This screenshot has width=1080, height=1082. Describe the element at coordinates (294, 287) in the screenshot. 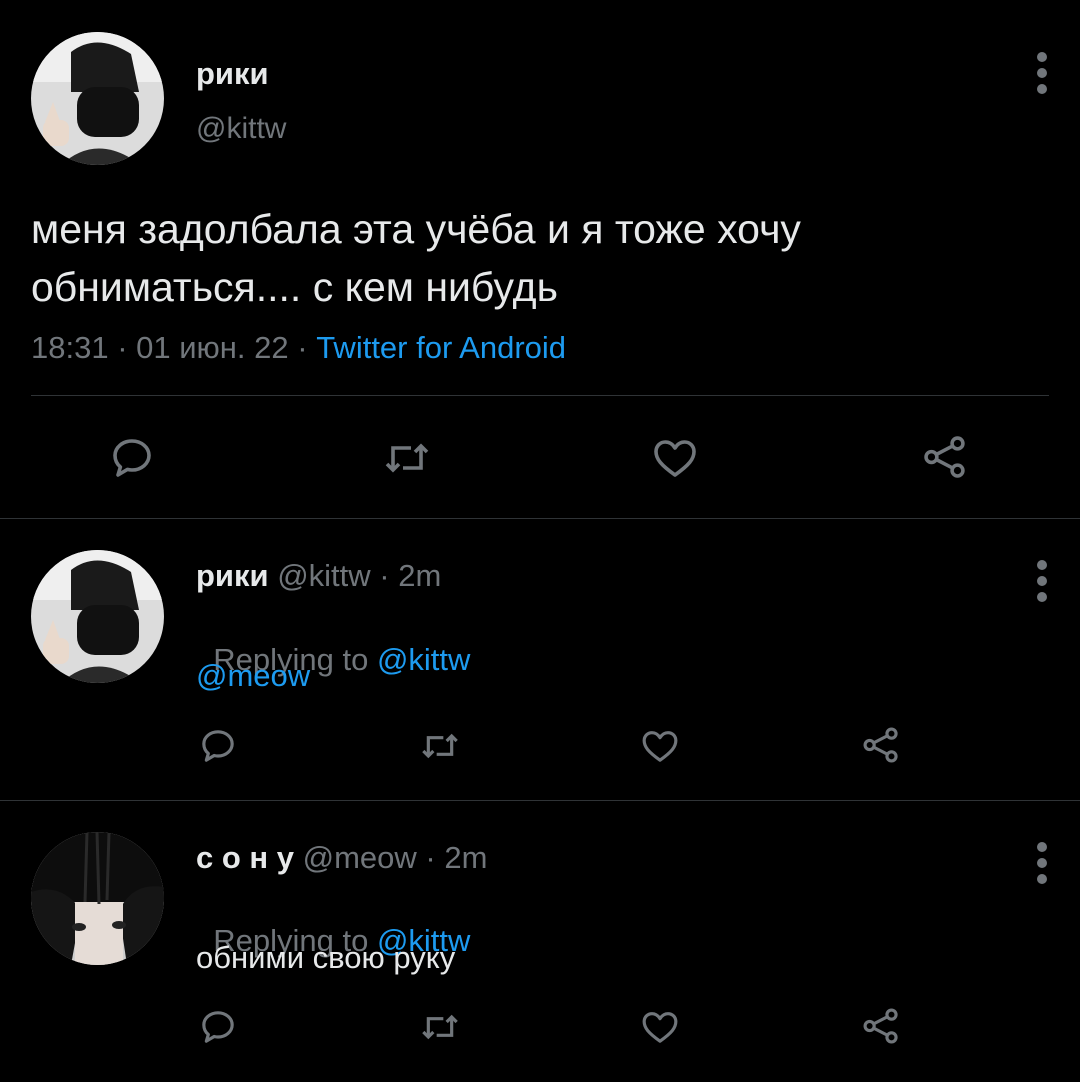

I see `tweet-text-line-2: обниматься.... с кем нибудь` at that location.